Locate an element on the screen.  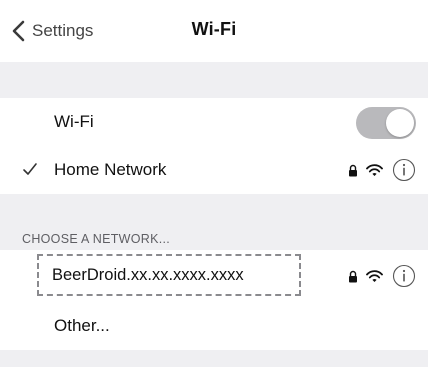
wifi-toggle-label: Wi-Fi is located at coordinates (74, 121).